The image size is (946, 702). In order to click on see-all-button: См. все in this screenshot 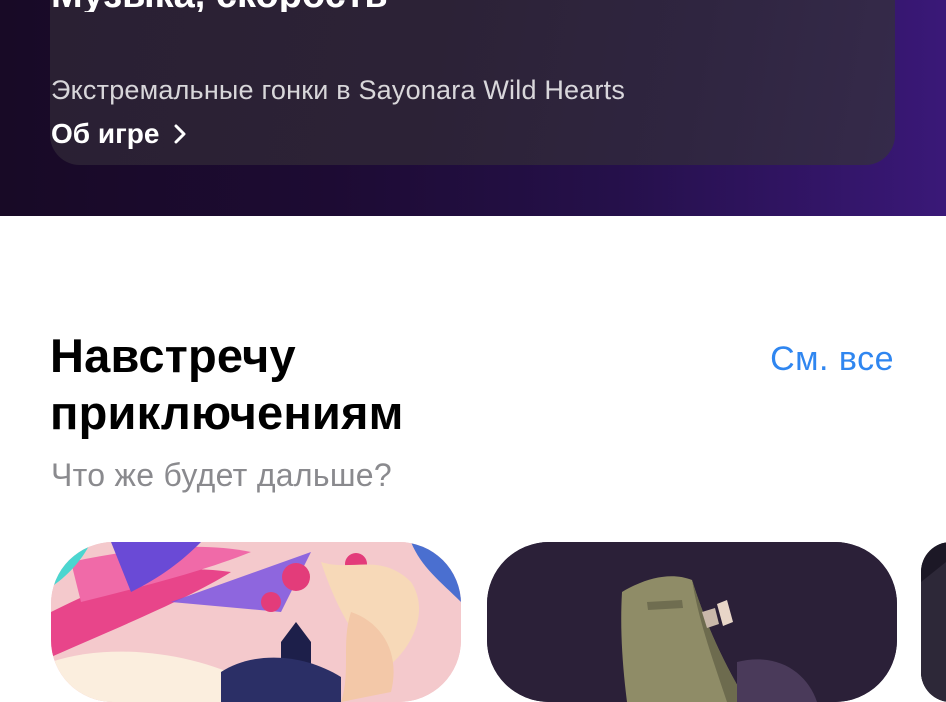, I will do `click(832, 359)`.